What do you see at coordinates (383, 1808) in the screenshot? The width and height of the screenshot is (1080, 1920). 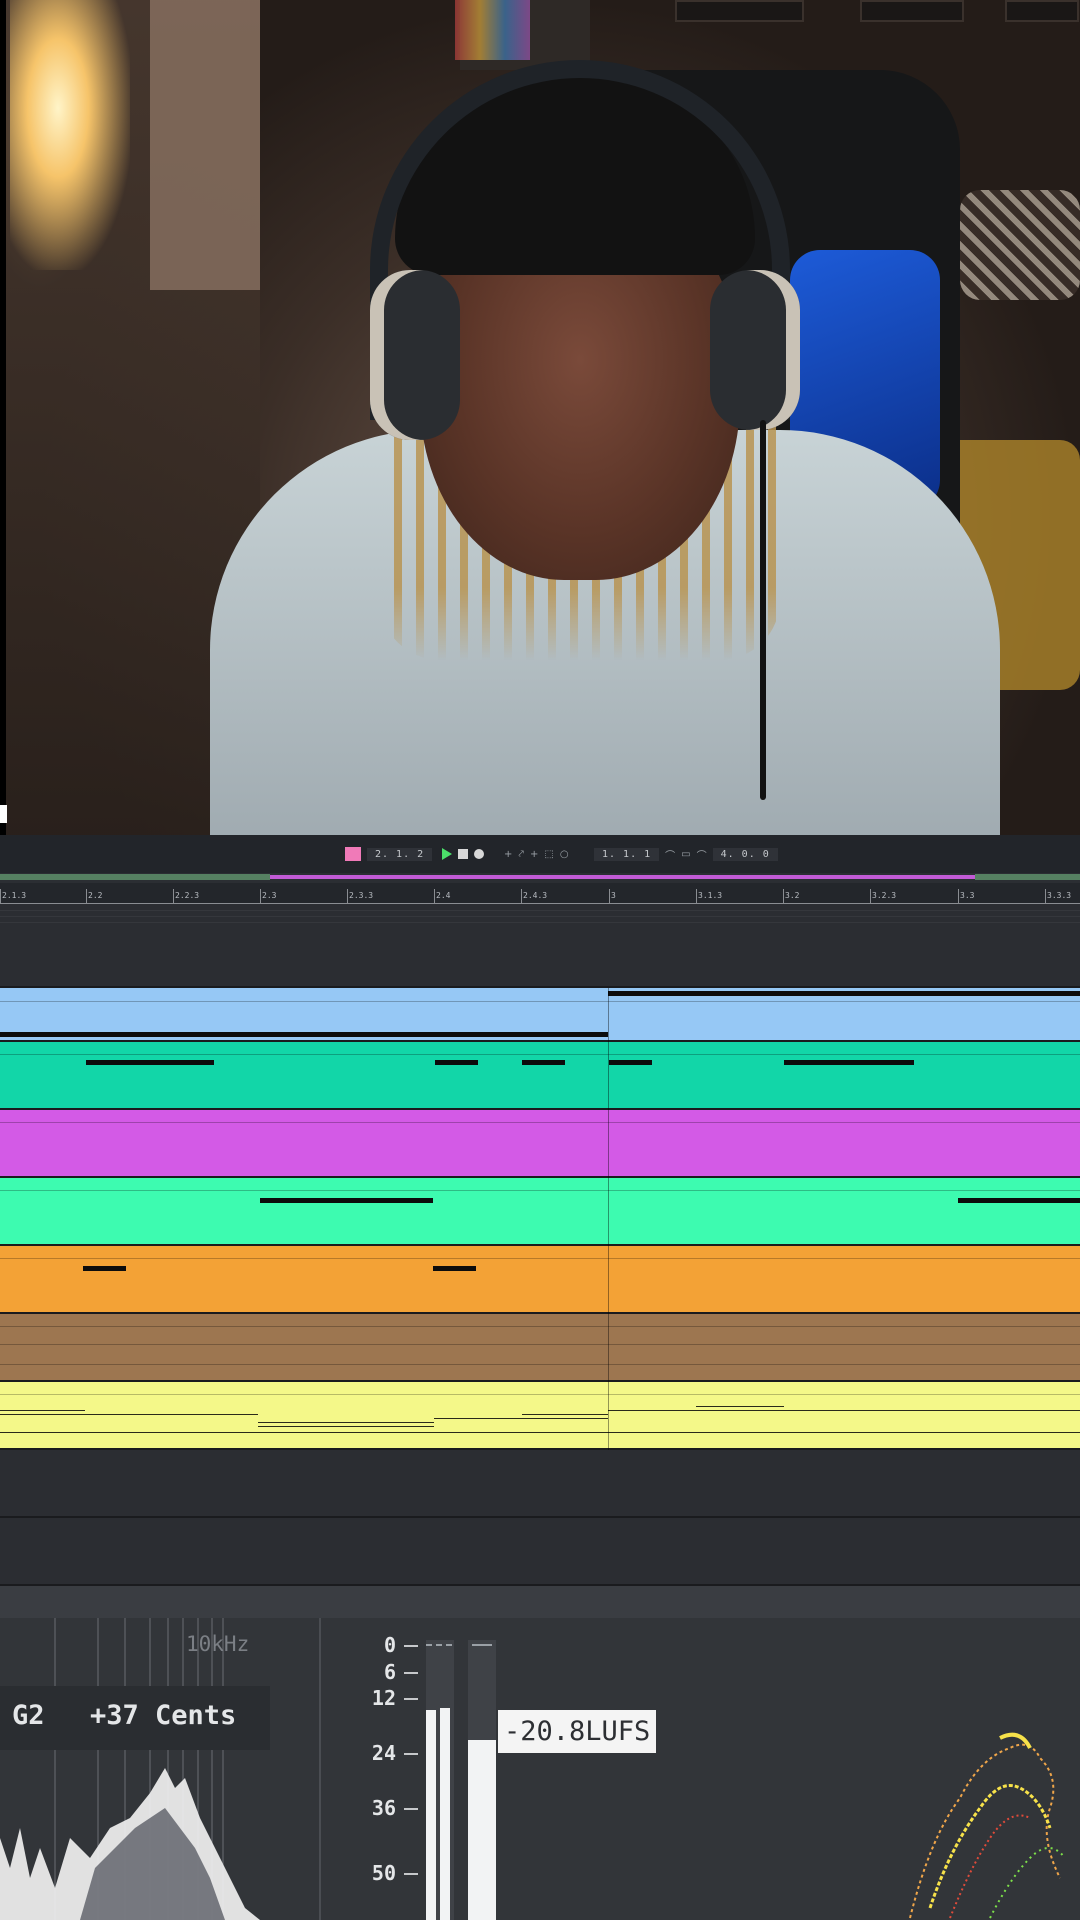 I see `meter-scale-label: 36` at bounding box center [383, 1808].